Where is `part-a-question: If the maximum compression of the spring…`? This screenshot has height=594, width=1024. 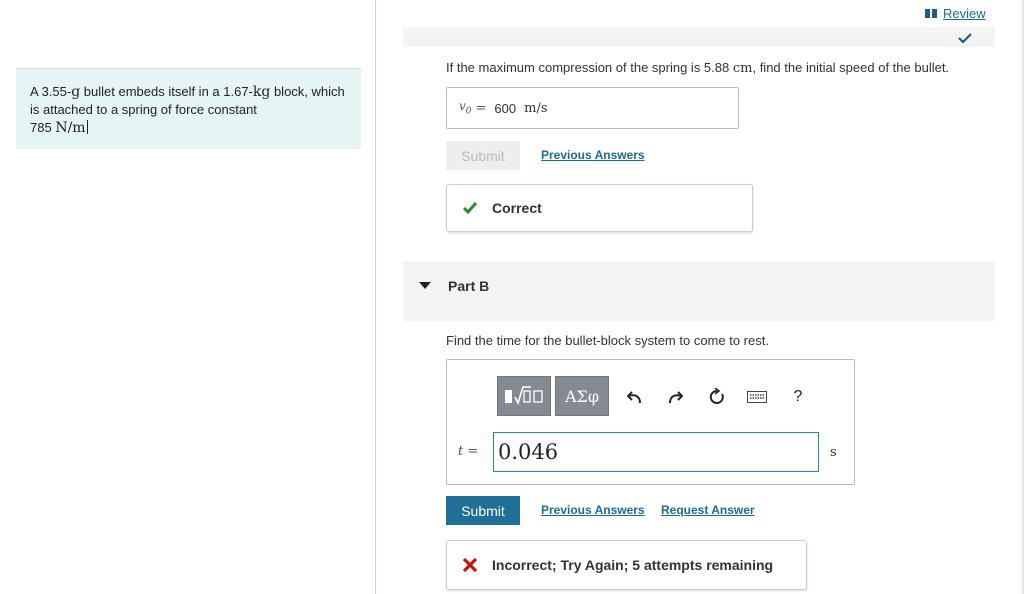 part-a-question: If the maximum compression of the spring… is located at coordinates (697, 68).